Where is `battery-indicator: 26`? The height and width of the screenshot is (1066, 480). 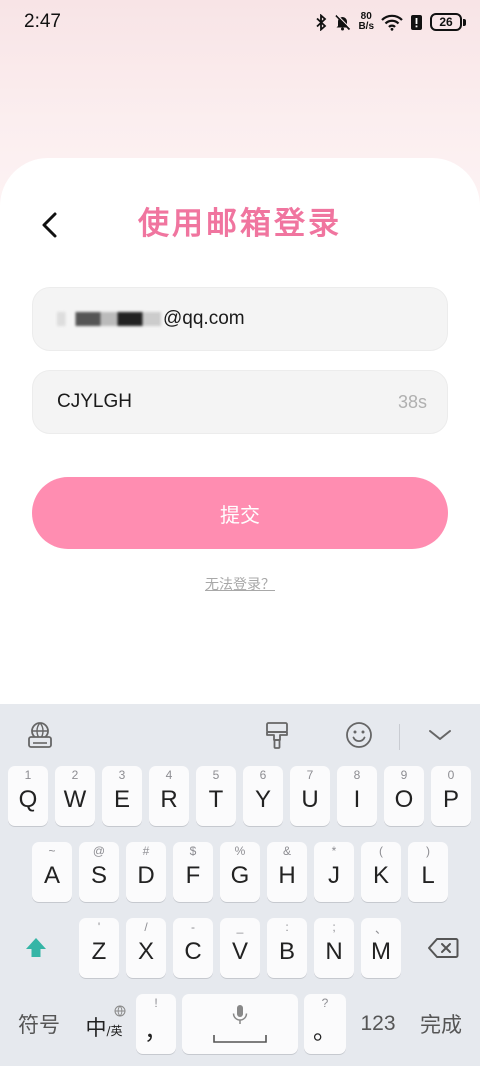 battery-indicator: 26 is located at coordinates (448, 22).